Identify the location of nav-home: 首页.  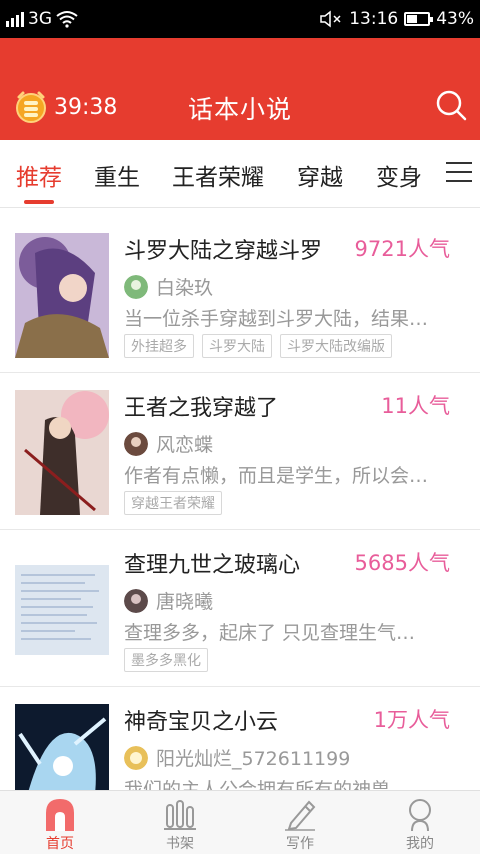
(60, 822).